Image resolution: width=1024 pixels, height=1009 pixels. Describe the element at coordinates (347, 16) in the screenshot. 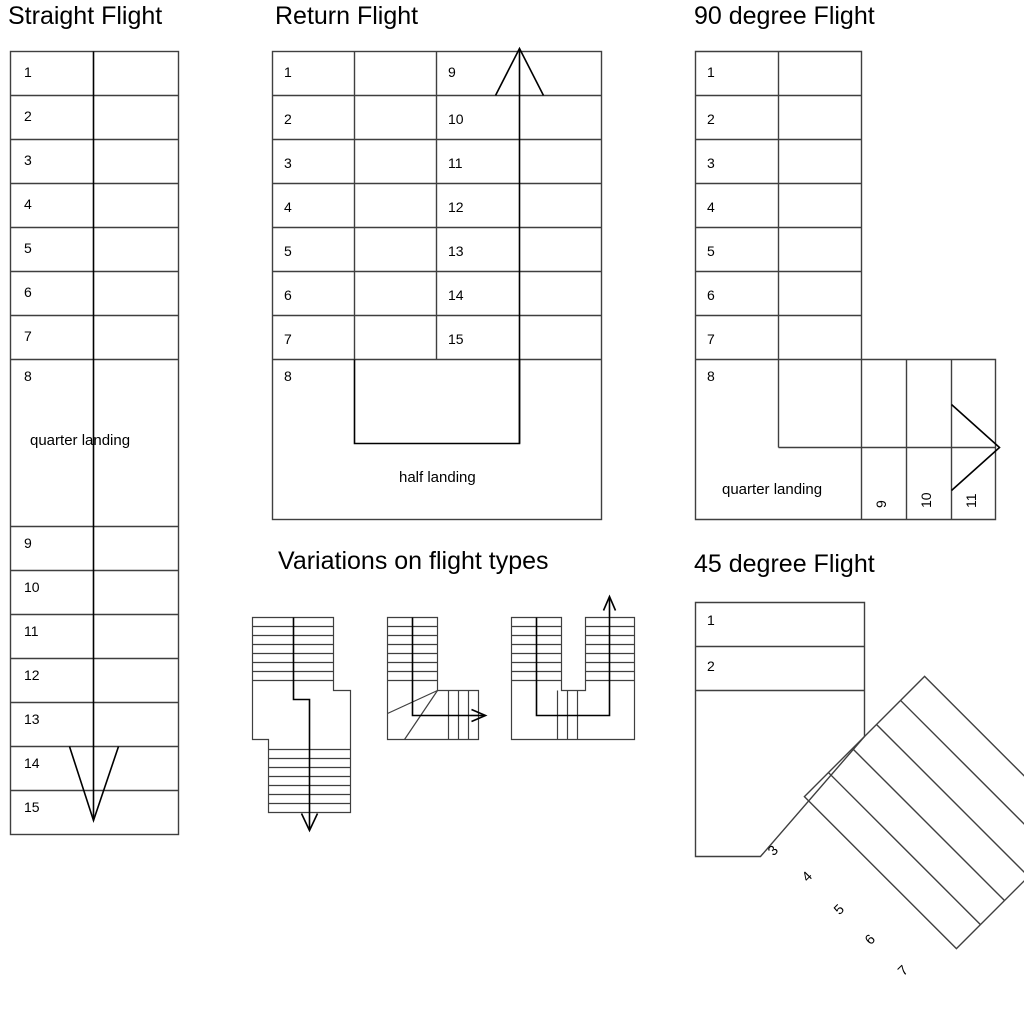

I see `return-flight-title: Return Flight` at that location.